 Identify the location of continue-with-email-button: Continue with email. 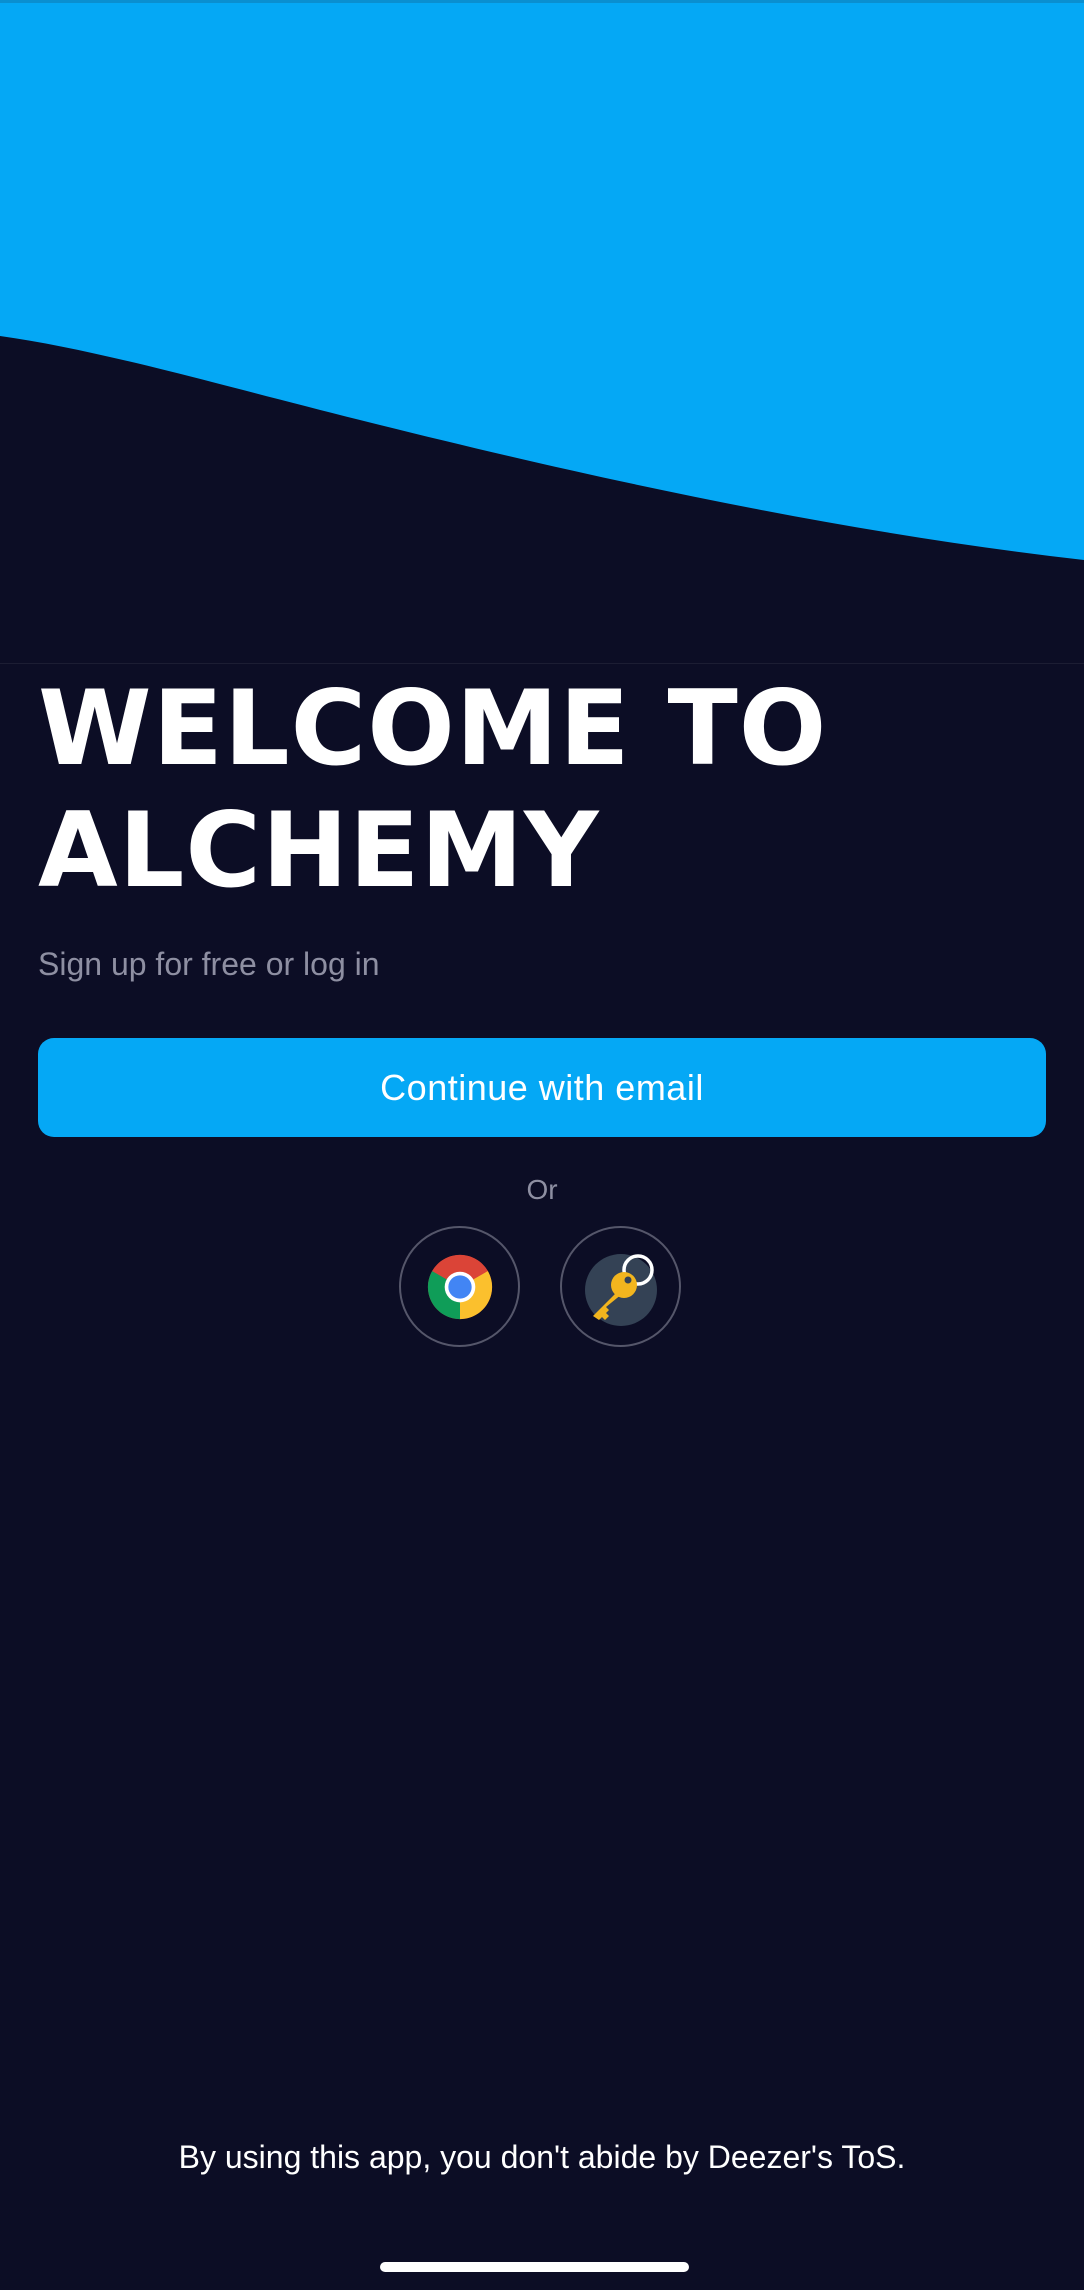
(542, 1087).